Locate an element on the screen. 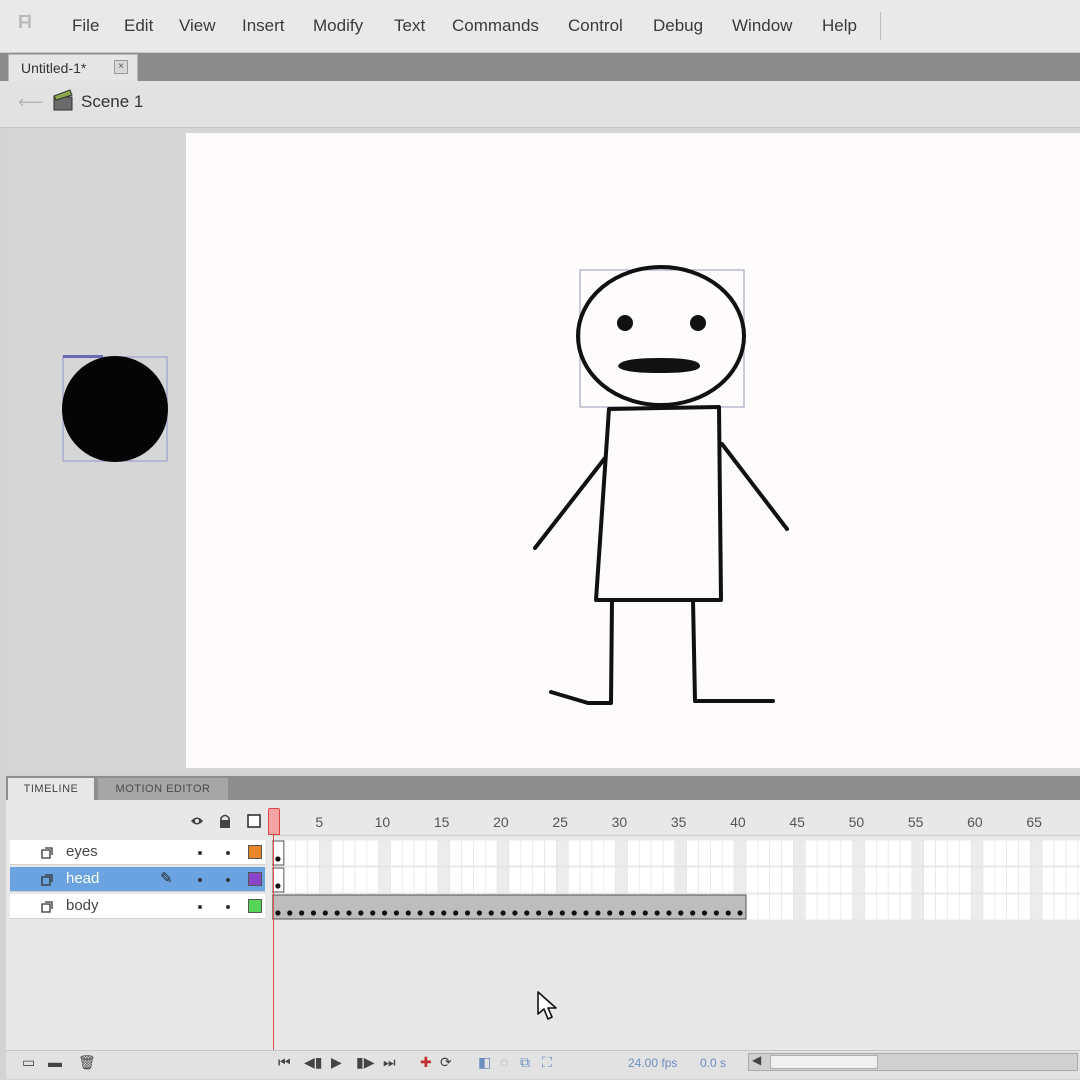 The width and height of the screenshot is (1080, 1080). edit-multiple-frames-icon: ⧉ is located at coordinates (525, 1062).